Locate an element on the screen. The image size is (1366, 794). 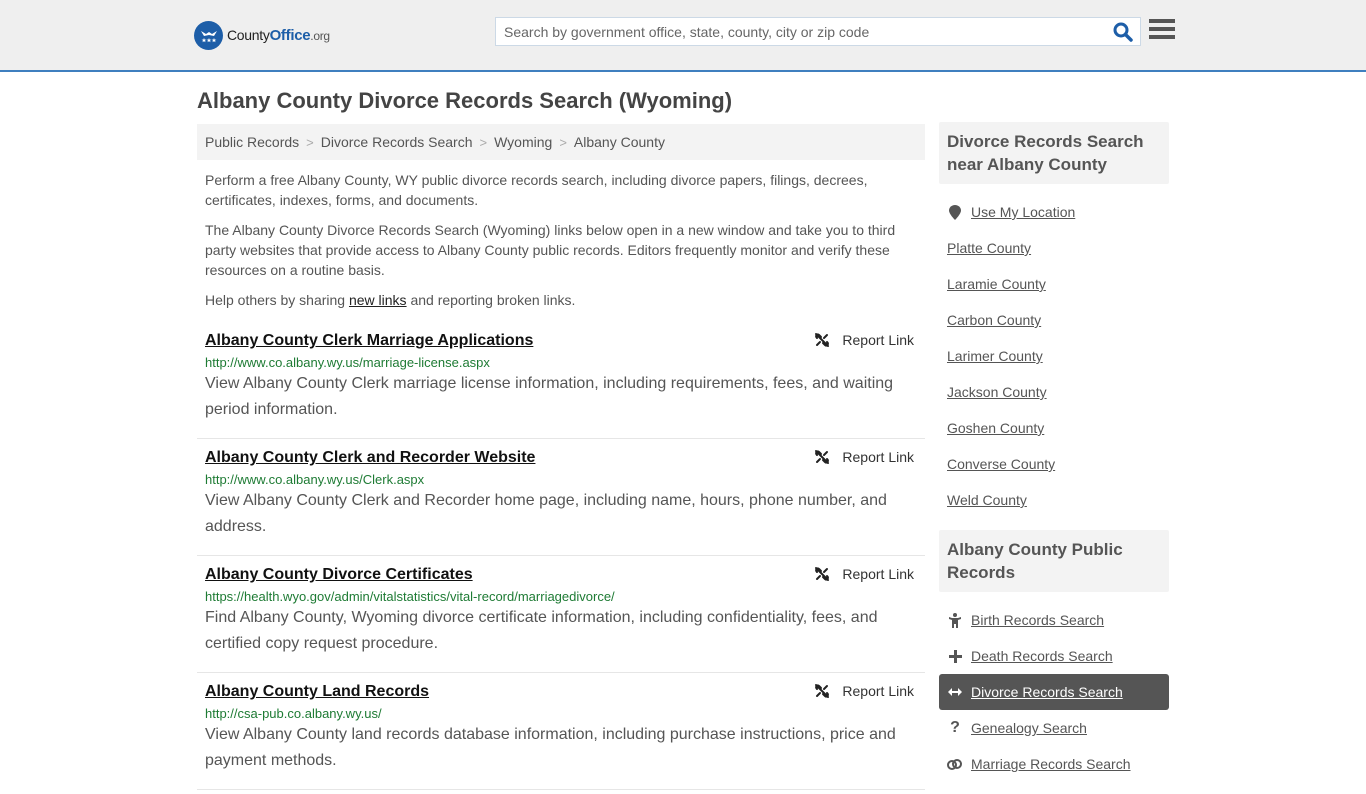
marriage-records-search-link: Marriage Records Search is located at coordinates (1051, 764).